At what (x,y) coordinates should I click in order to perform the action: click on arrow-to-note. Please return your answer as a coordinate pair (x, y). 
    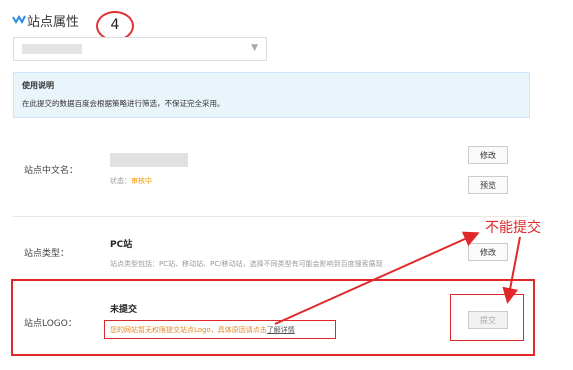
    Looking at the image, I should click on (377, 278).